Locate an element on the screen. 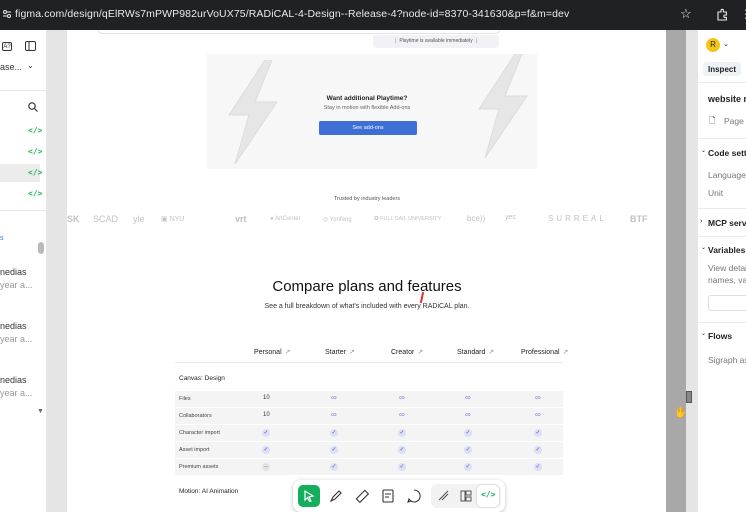  flow-item: Sigraph asi is located at coordinates (727, 360).